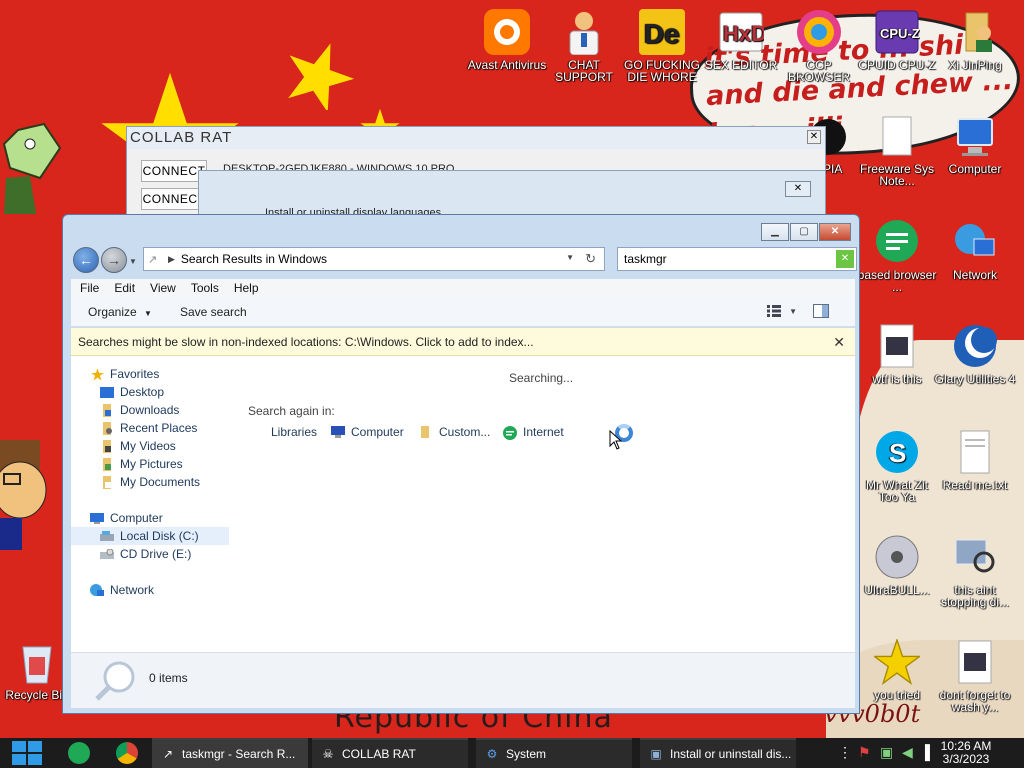 The width and height of the screenshot is (1024, 768). I want to click on system-clock: 10:26 AM 3/3/2023, so click(966, 753).